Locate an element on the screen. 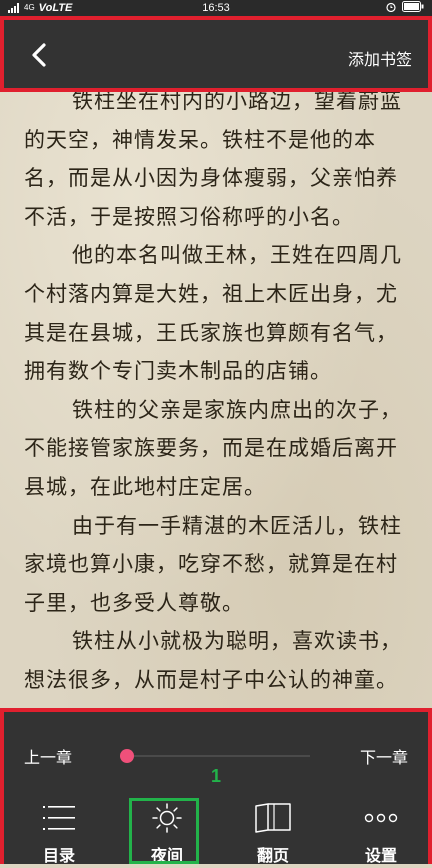  chevron-left-icon is located at coordinates (39, 55).